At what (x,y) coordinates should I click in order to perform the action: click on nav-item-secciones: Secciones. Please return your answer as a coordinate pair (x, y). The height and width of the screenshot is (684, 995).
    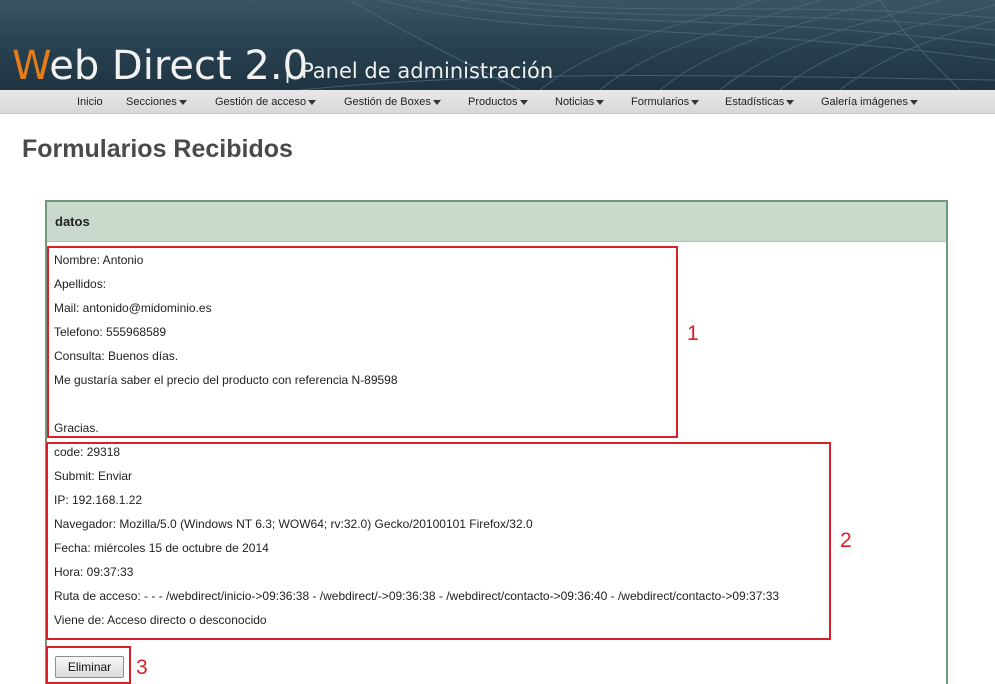
    Looking at the image, I should click on (156, 102).